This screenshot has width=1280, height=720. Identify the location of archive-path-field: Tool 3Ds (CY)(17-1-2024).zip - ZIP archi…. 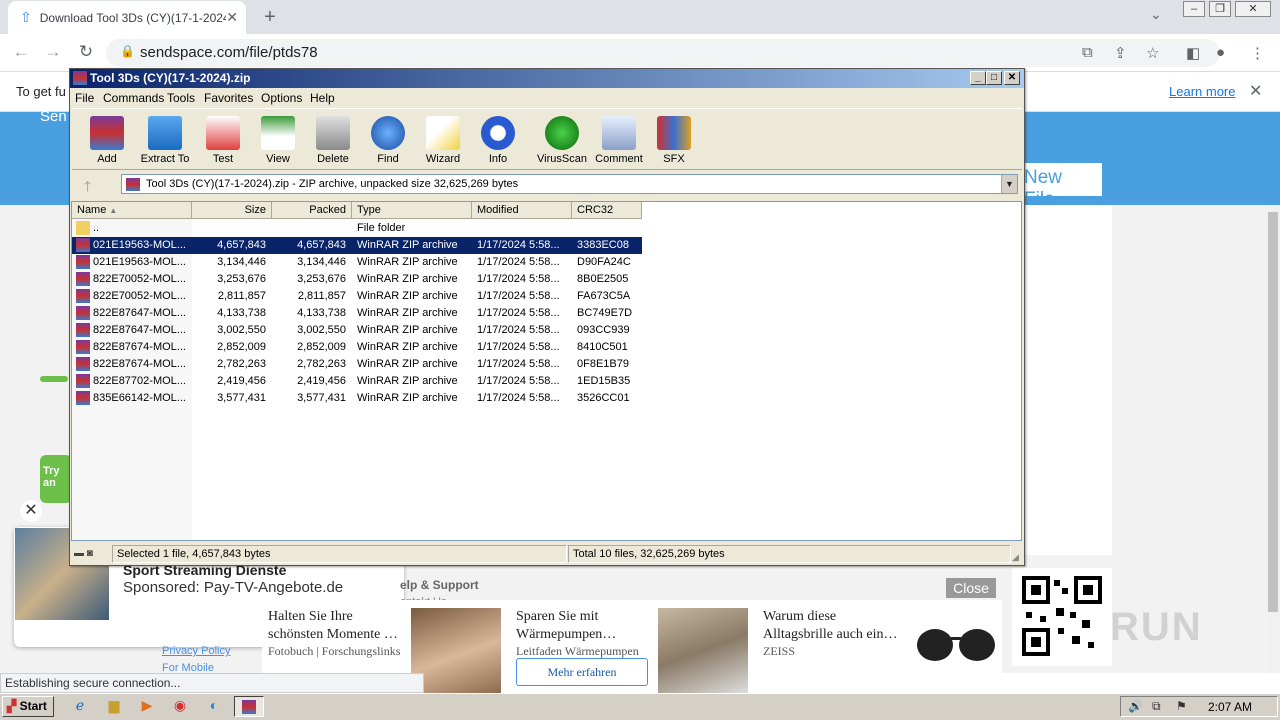
(569, 184).